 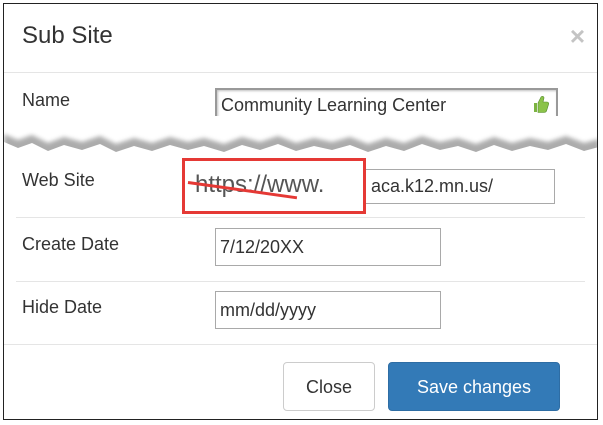 What do you see at coordinates (329, 386) in the screenshot?
I see `close-button: Close` at bounding box center [329, 386].